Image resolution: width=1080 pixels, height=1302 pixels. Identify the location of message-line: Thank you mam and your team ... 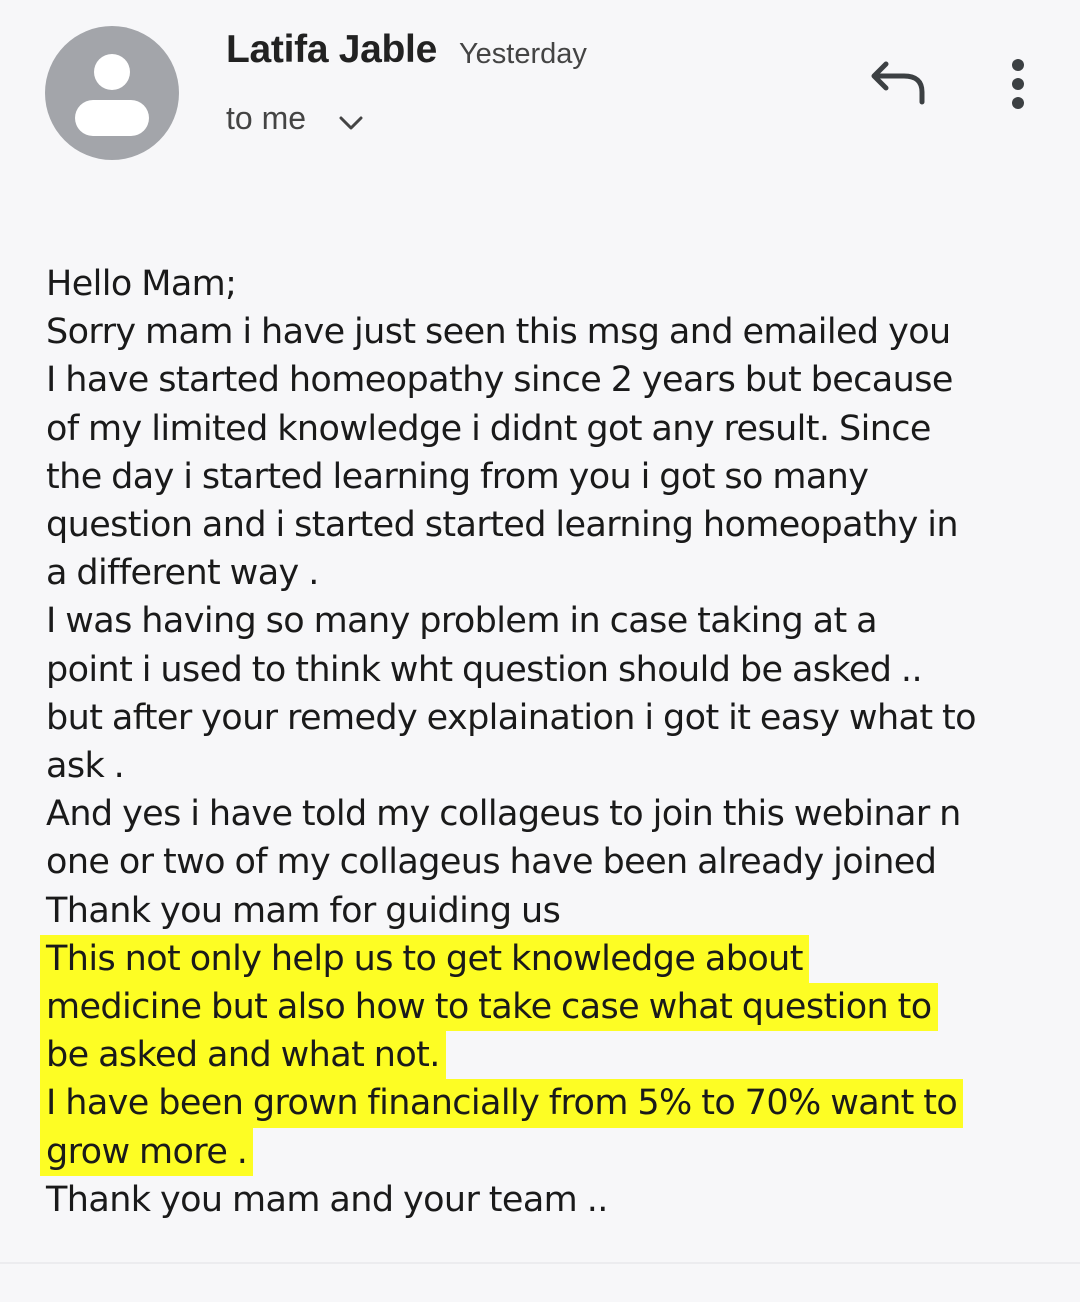
(327, 1199).